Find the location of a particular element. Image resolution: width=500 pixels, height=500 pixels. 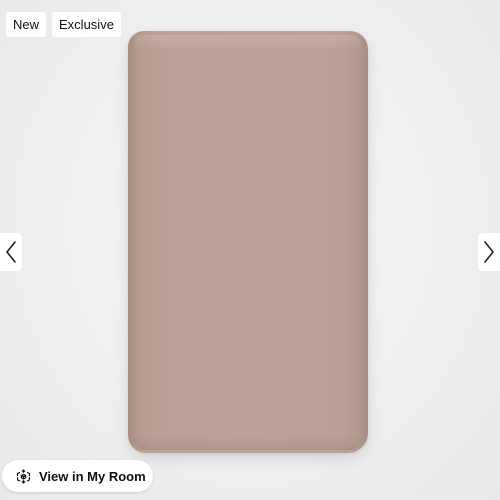

chevron-right-icon is located at coordinates (489, 252).